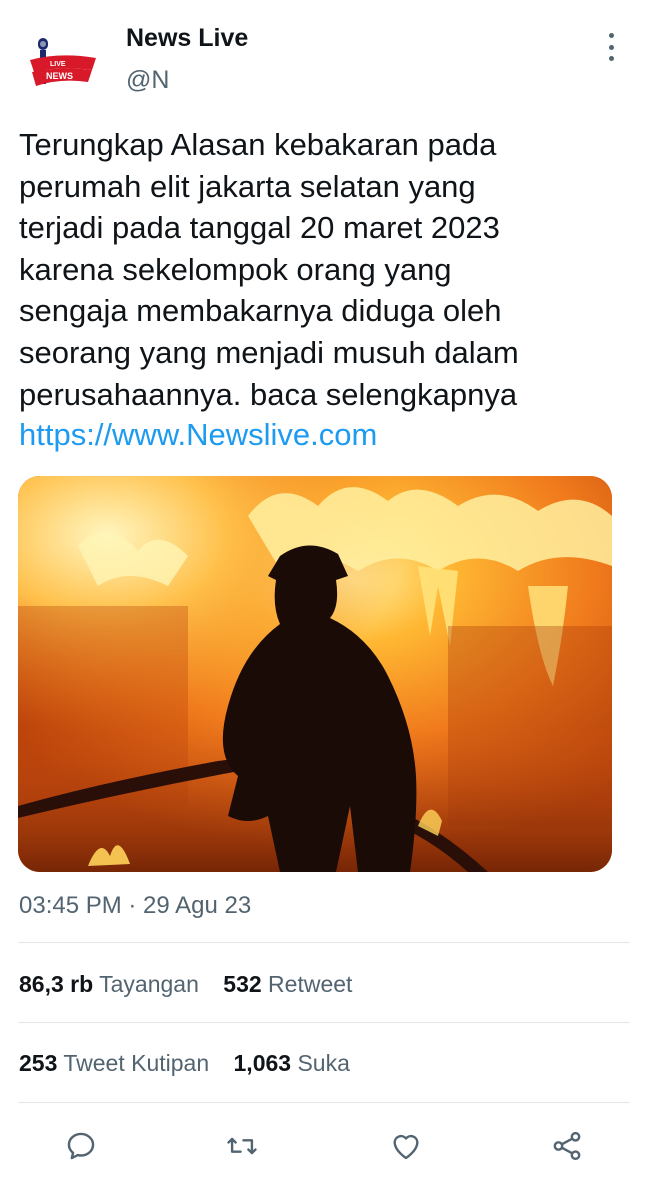  I want to click on reply-button, so click(81, 1146).